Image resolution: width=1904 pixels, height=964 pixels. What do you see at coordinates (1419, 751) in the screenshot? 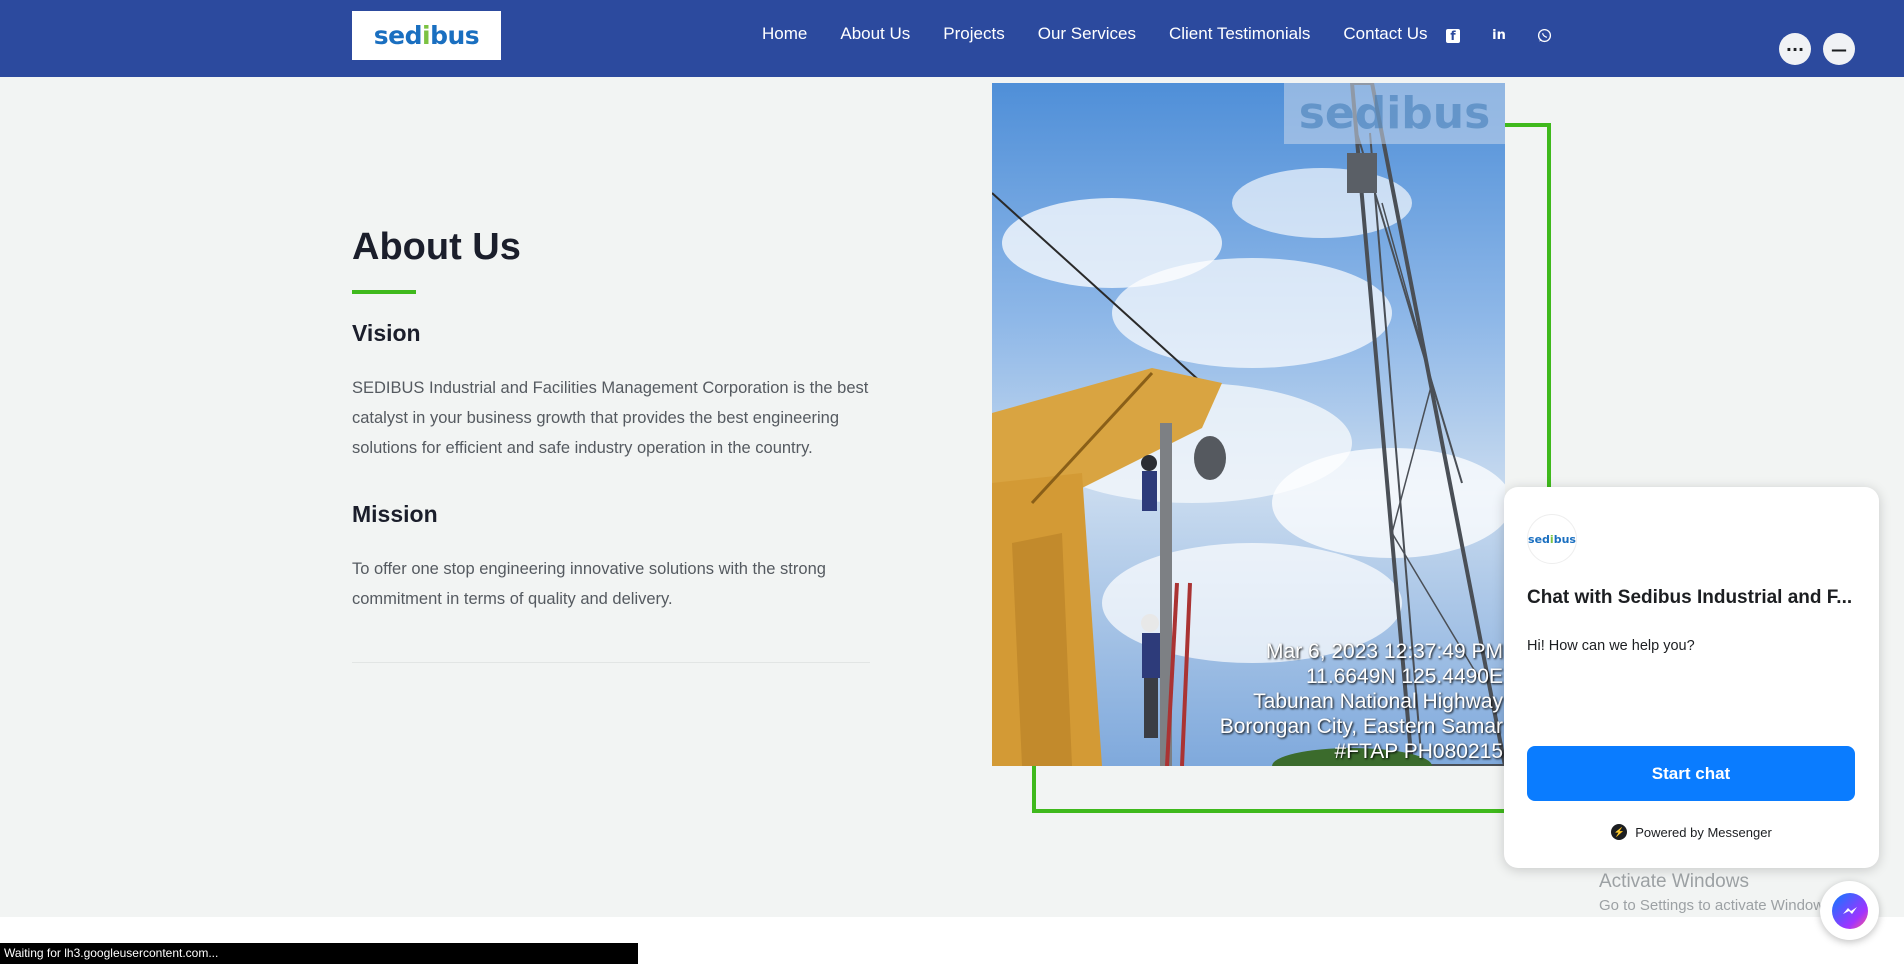
I see `stamp-line: #FTAP PH080215` at bounding box center [1419, 751].